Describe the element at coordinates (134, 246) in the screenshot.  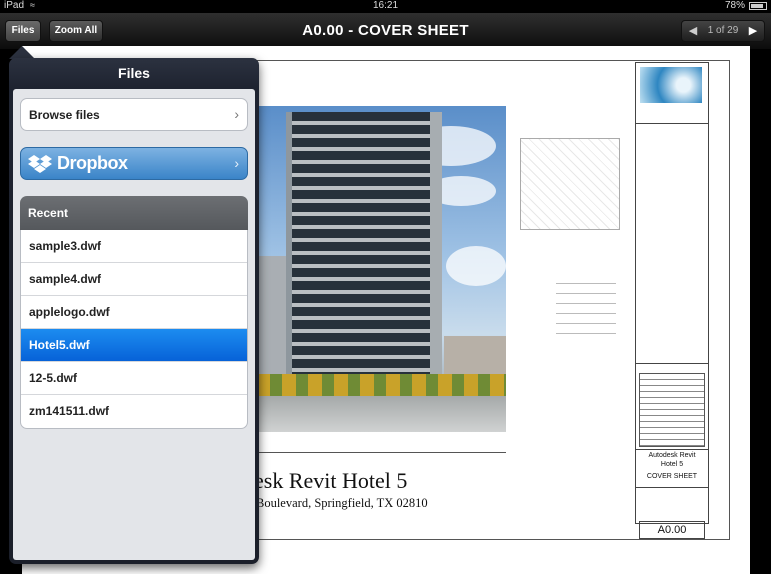
I see `recent-file-item: sample3.dwf` at that location.